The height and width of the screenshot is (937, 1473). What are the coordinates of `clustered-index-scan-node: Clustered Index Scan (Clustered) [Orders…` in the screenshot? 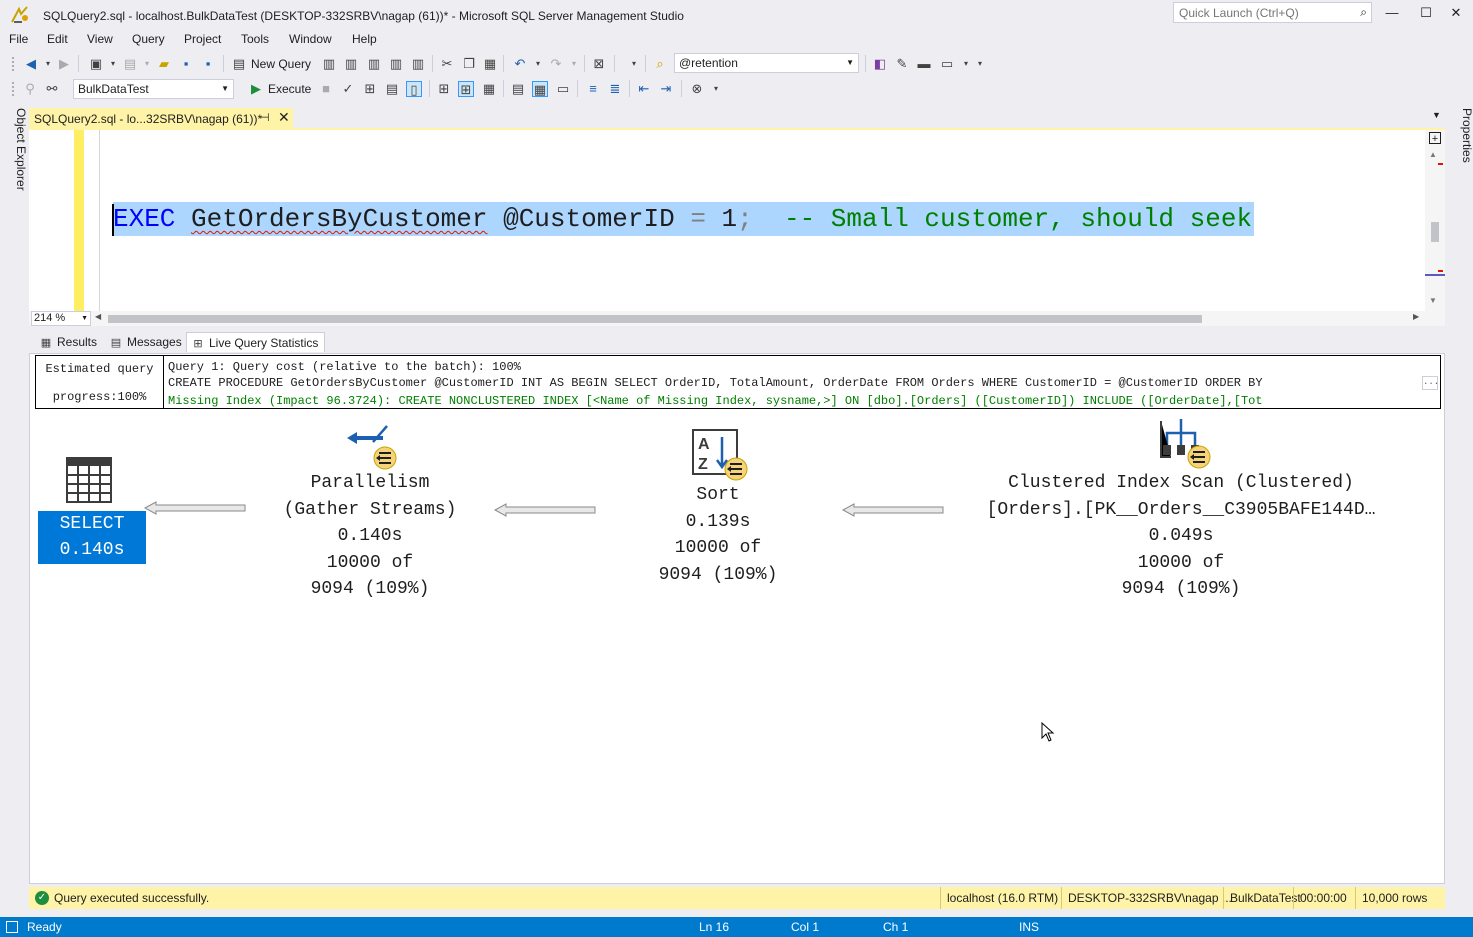 It's located at (1181, 536).